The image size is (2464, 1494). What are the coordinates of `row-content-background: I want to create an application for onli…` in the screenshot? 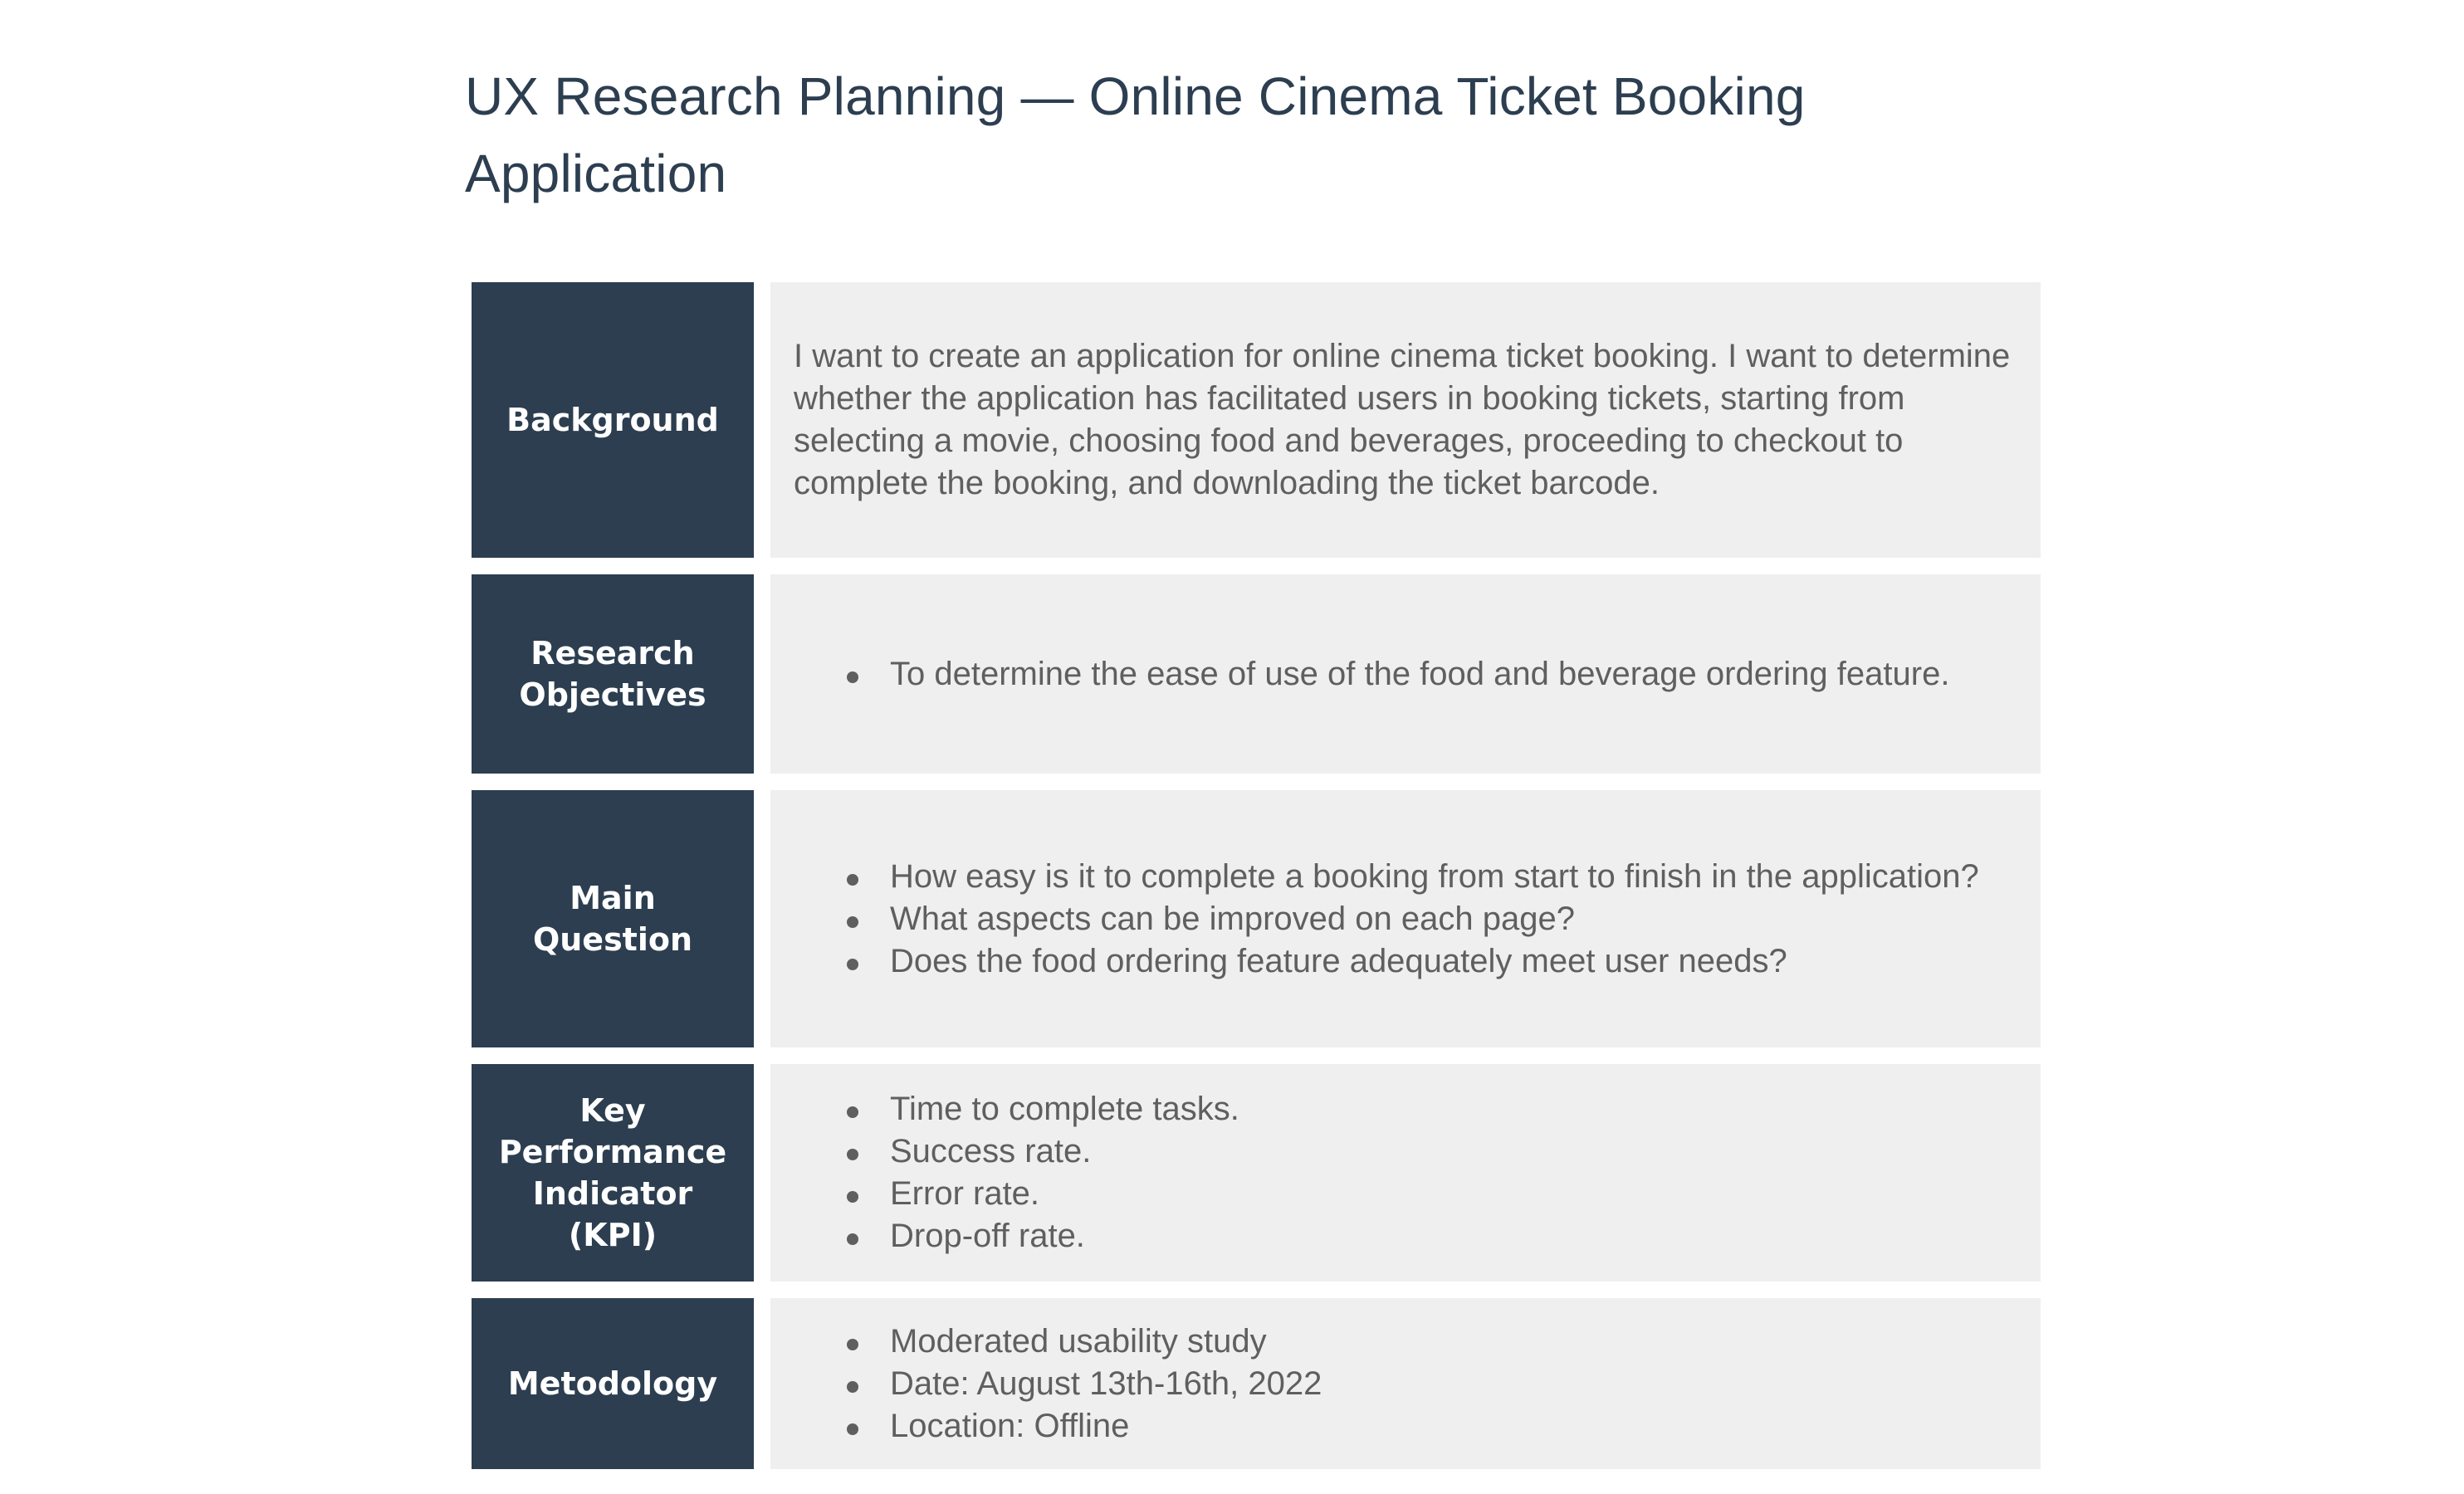 It's located at (1406, 420).